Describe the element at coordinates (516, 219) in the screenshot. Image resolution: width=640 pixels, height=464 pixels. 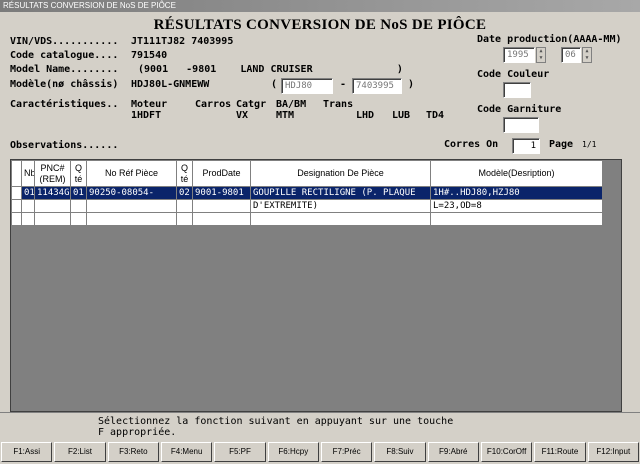
I see `cell-modele` at that location.